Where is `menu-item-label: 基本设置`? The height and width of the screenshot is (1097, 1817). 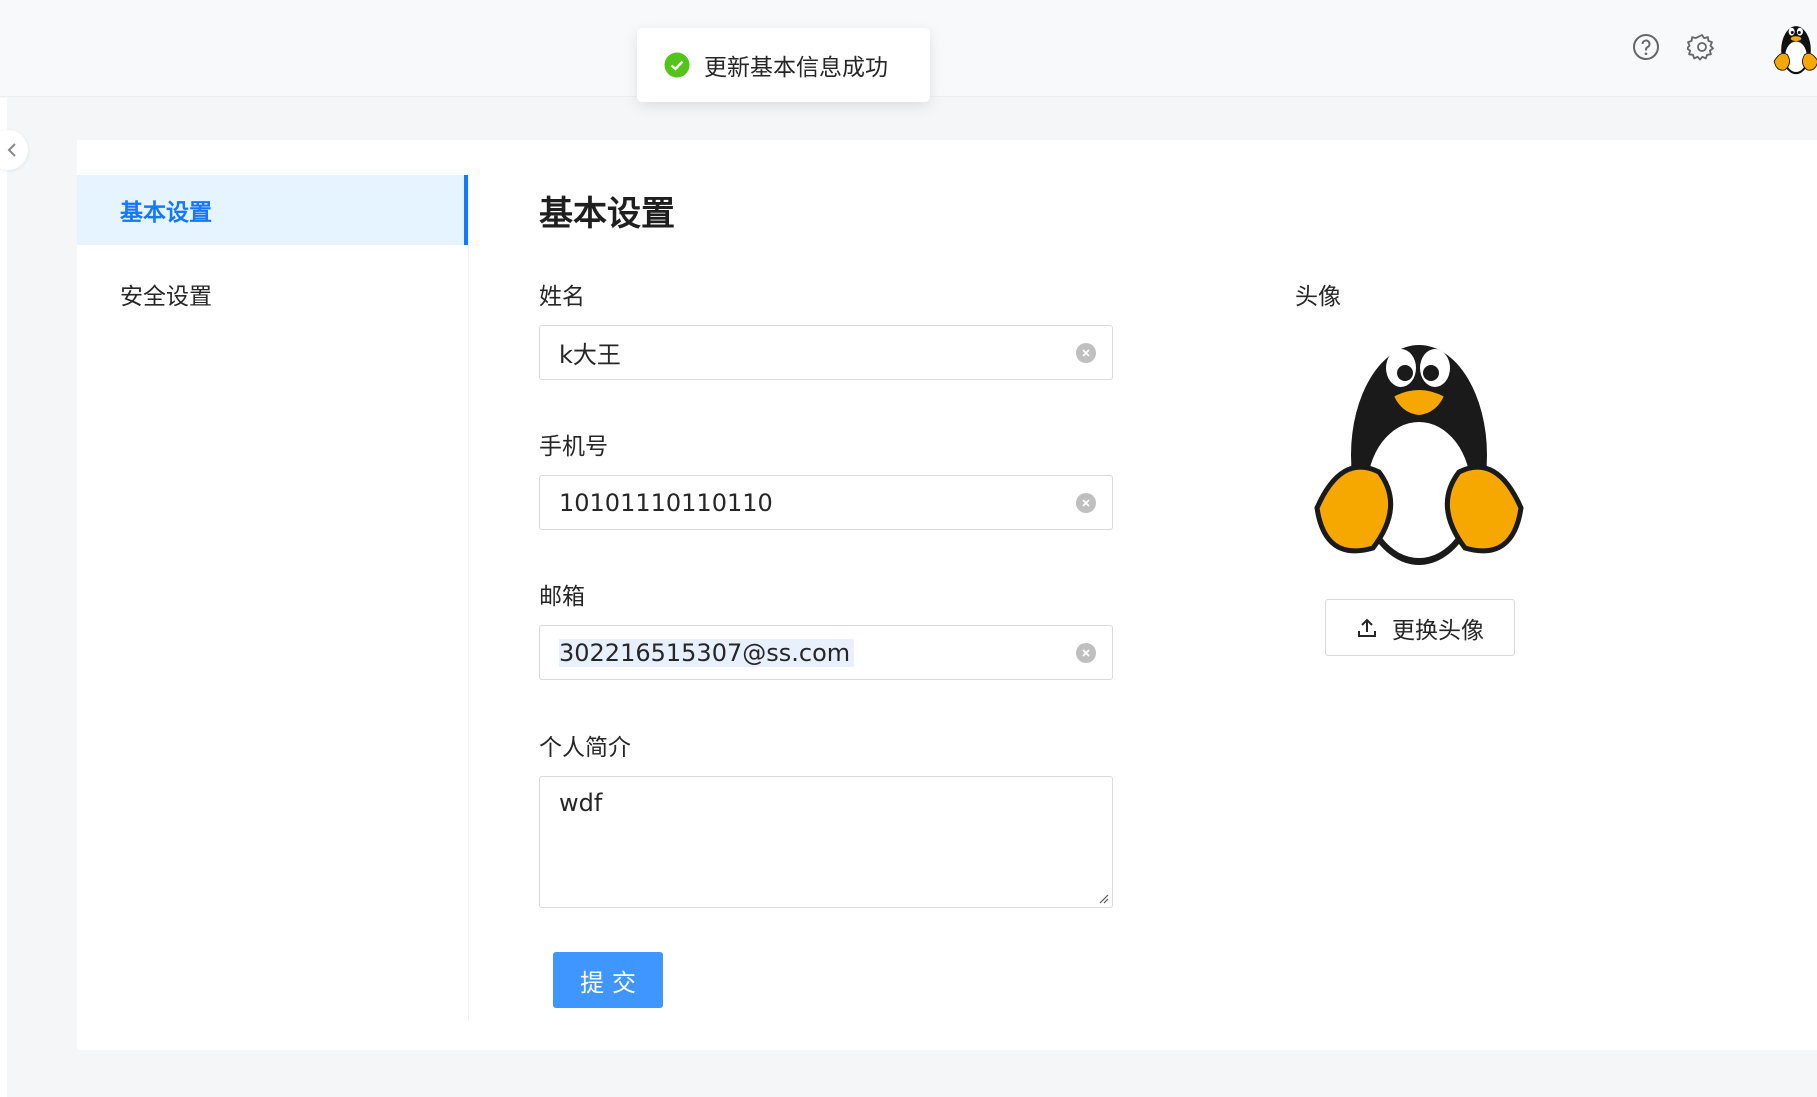 menu-item-label: 基本设置 is located at coordinates (166, 213).